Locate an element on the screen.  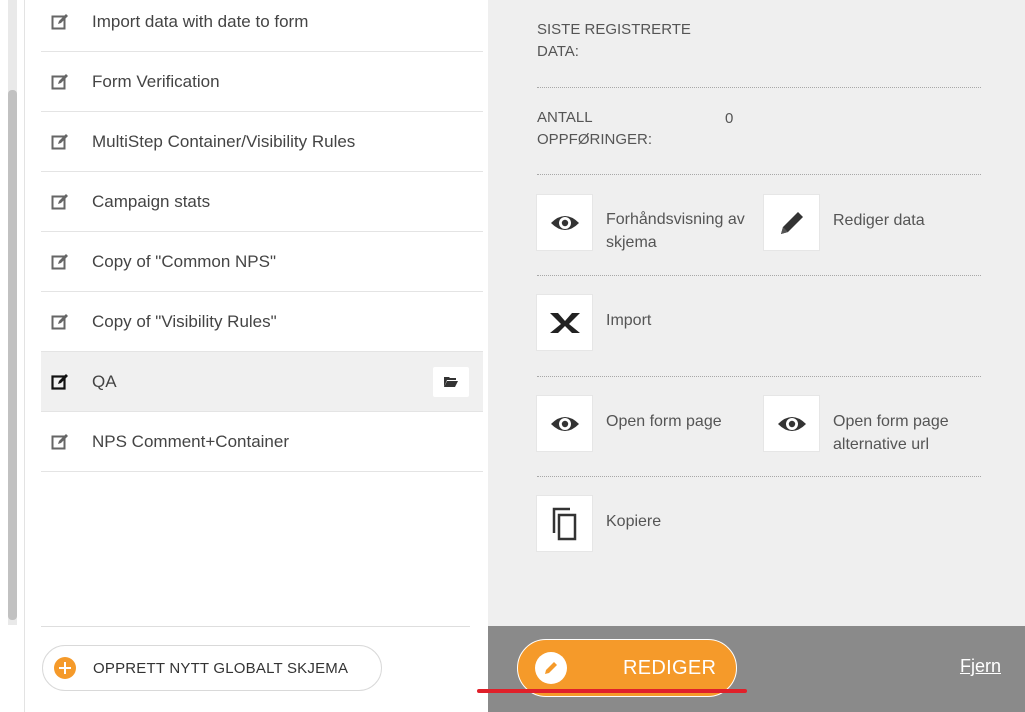
copy-button is located at coordinates (564, 523).